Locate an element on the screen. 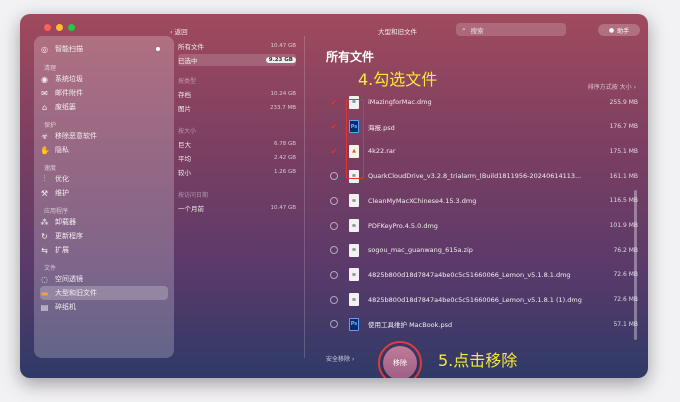 This screenshot has width=680, height=402. sidebar-item-privacy: ✋ 隐私 is located at coordinates (104, 150).